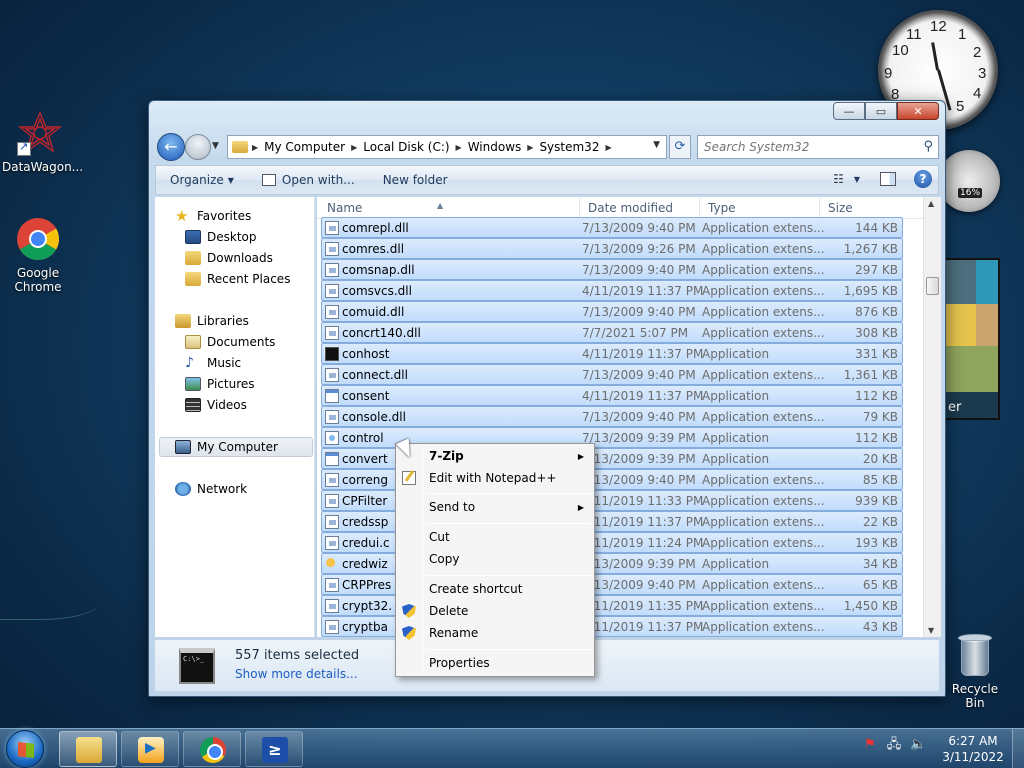  I want to click on application-icon, so click(332, 459).